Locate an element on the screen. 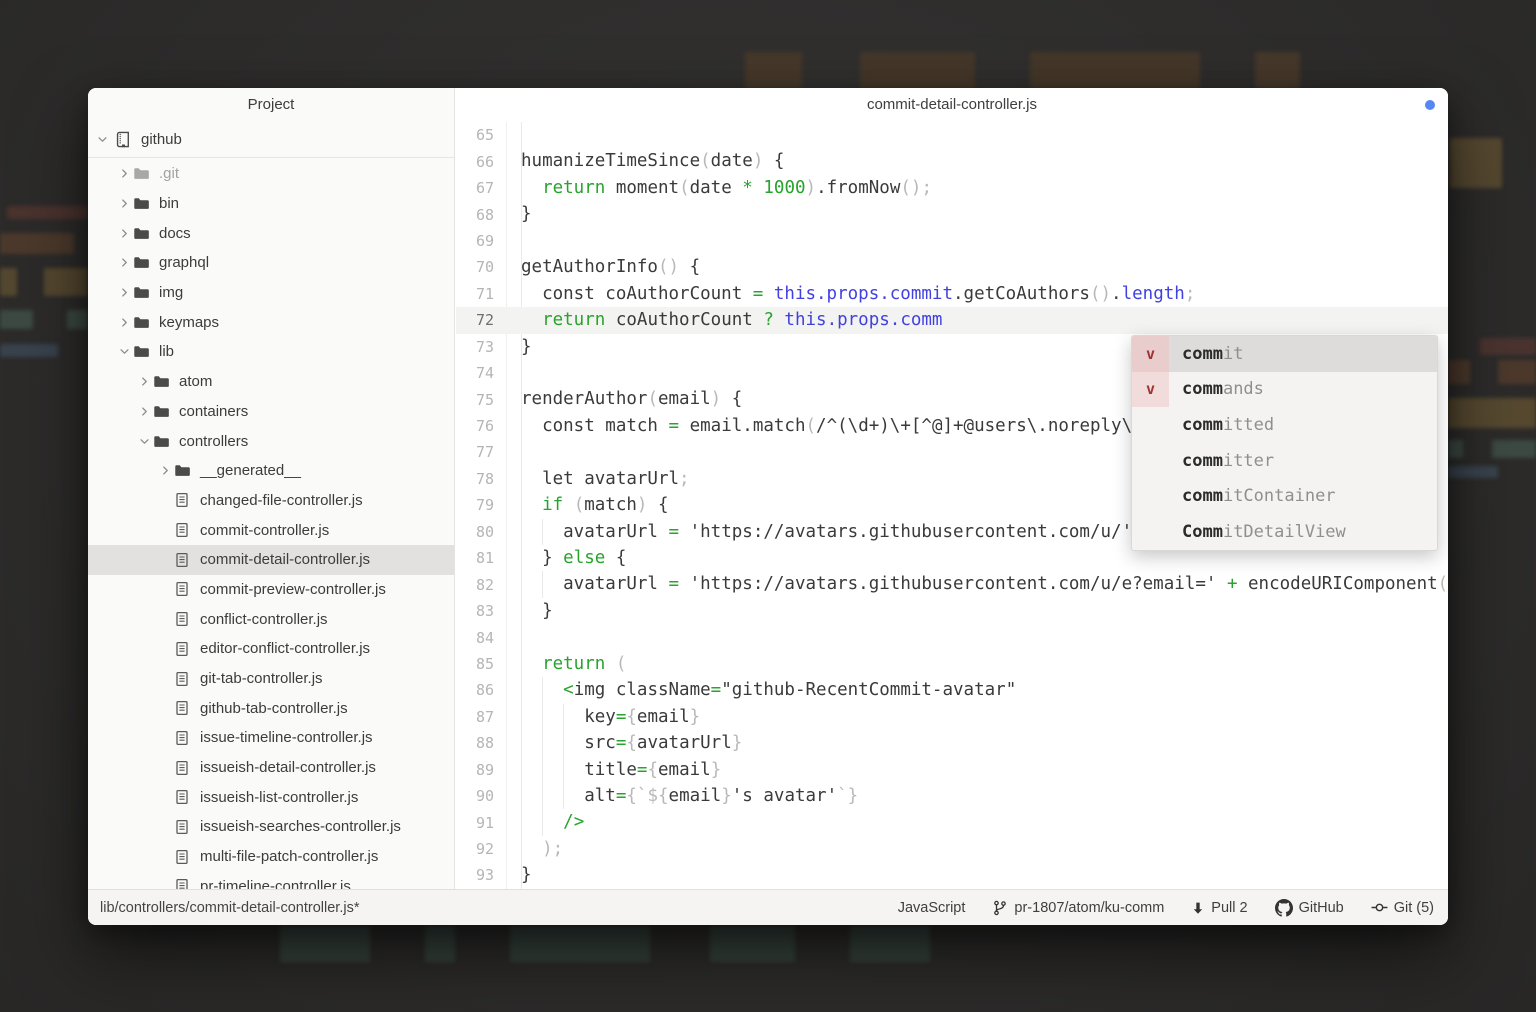 Image resolution: width=1536 pixels, height=1012 pixels. tree-item-keymaps: keymaps is located at coordinates (271, 322).